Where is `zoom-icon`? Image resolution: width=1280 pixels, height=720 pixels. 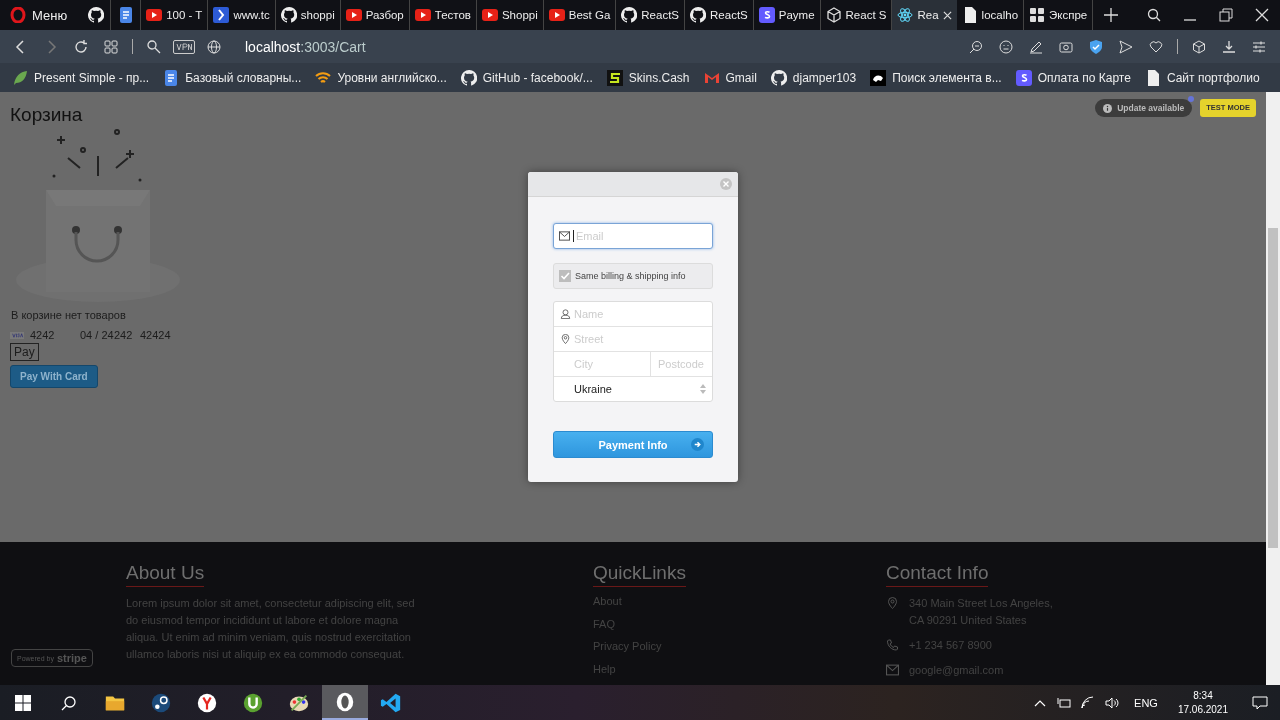
zoom-icon is located at coordinates (976, 46).